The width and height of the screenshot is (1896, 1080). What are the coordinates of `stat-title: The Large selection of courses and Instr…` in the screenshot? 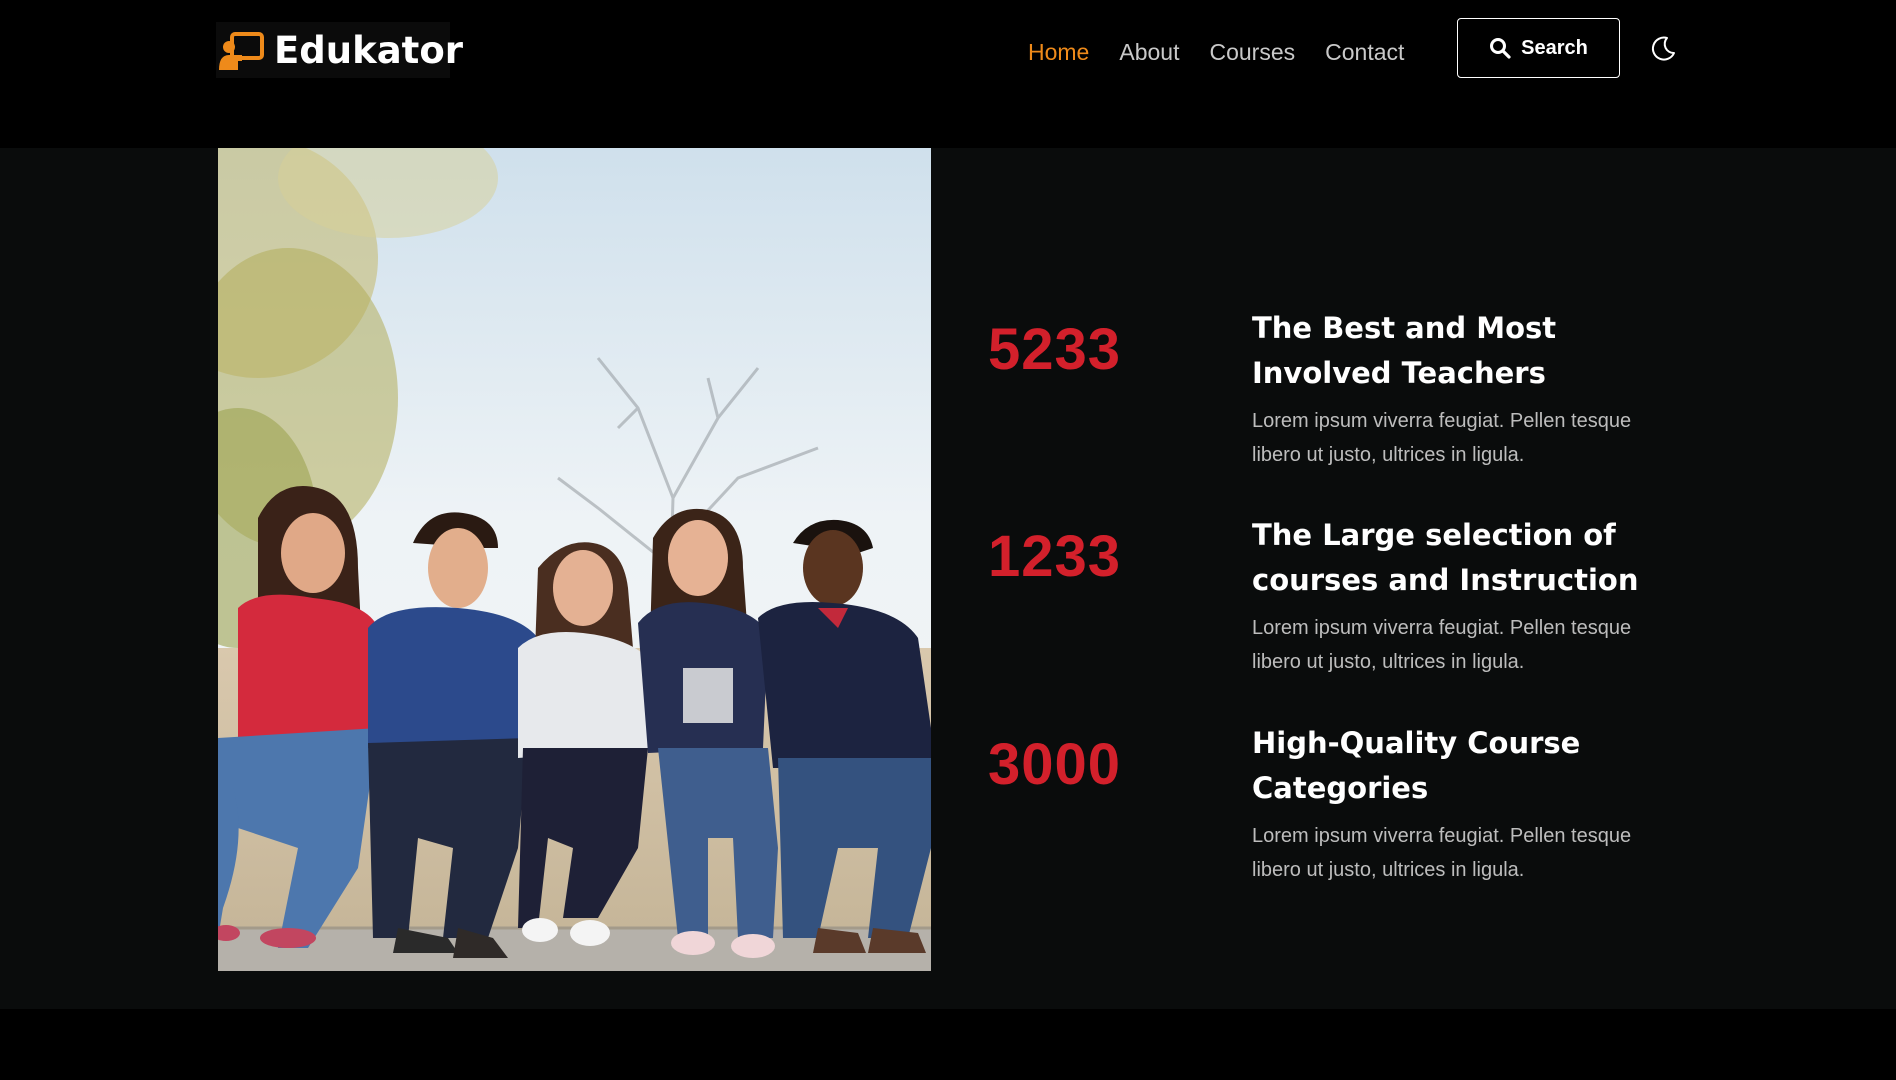 It's located at (1445, 557).